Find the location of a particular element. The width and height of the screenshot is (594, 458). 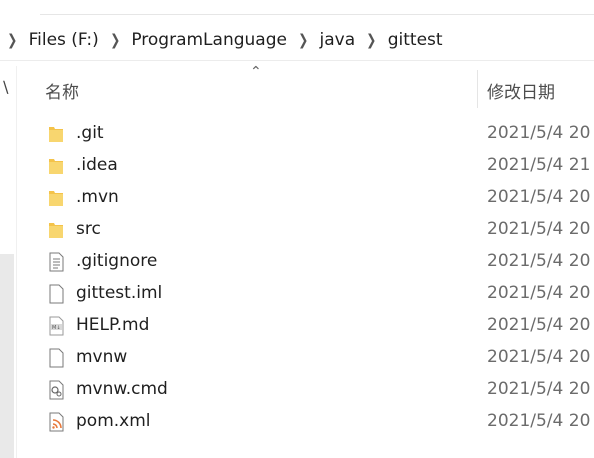

column-header-date-modified: 修改日期 is located at coordinates (521, 90).